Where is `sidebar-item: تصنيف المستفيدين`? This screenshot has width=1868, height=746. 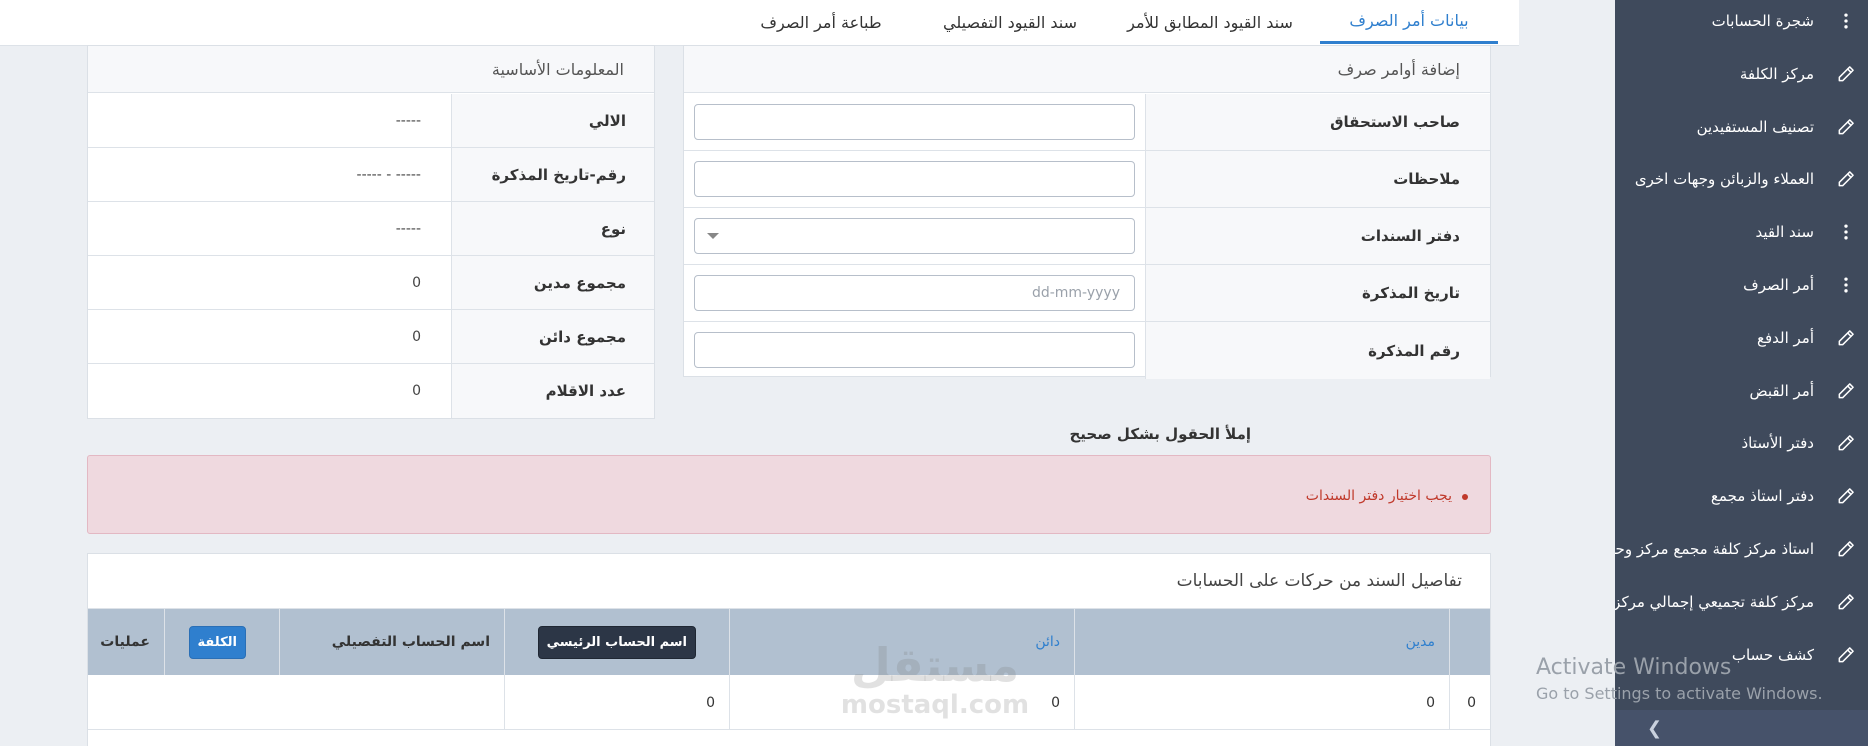
sidebar-item: تصنيف المستفيدين is located at coordinates (1741, 127).